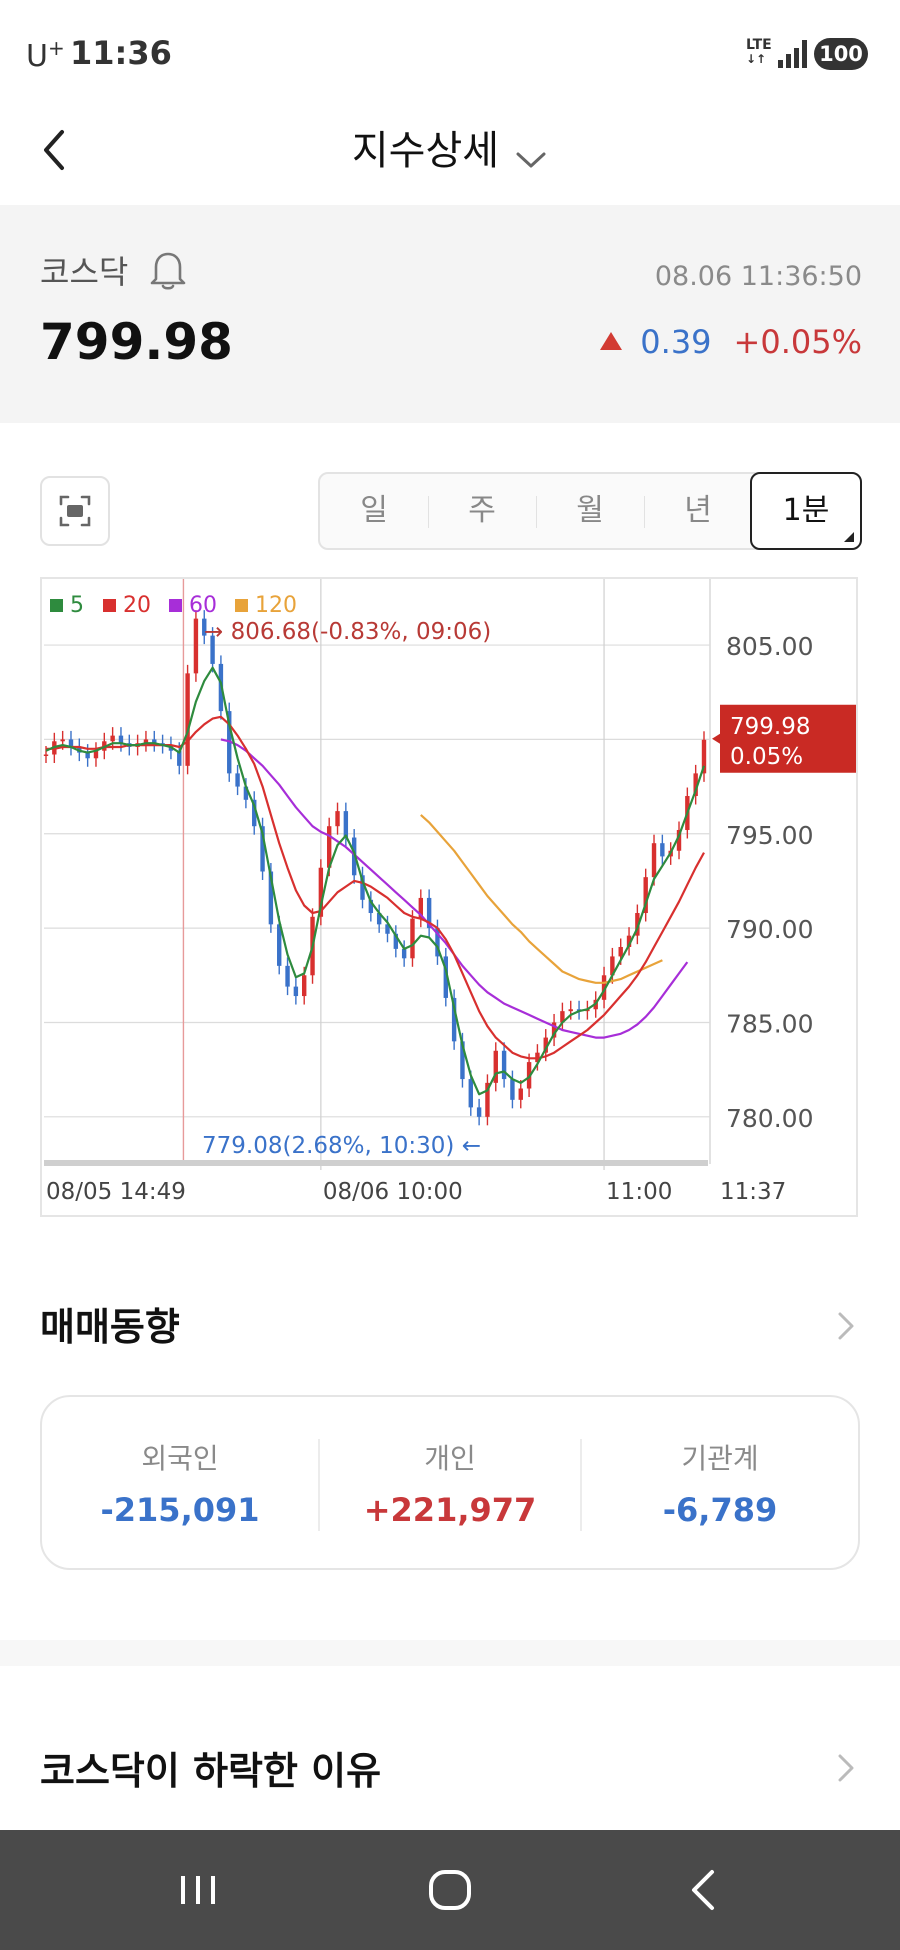  I want to click on legend-label: 5, so click(77, 605).